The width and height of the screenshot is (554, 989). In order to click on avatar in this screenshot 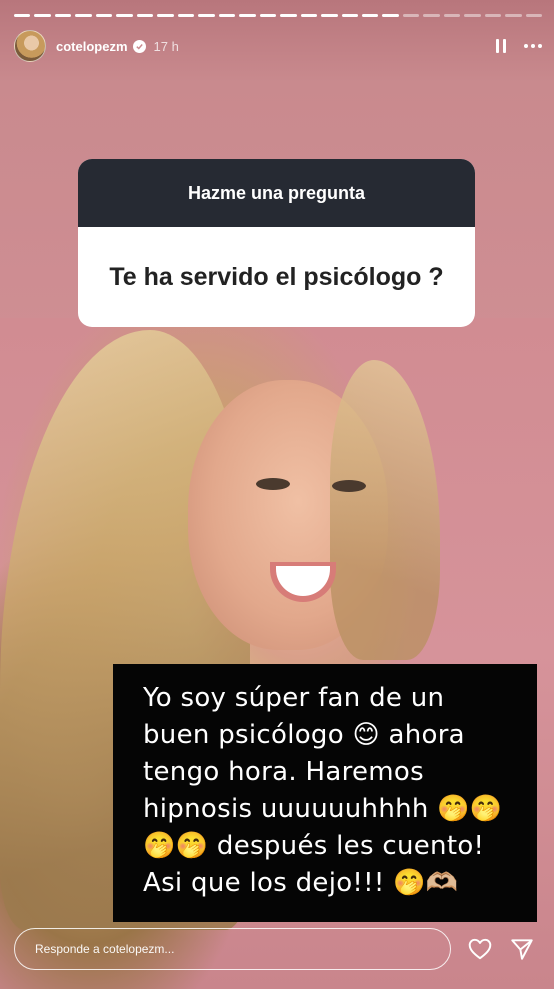, I will do `click(30, 46)`.